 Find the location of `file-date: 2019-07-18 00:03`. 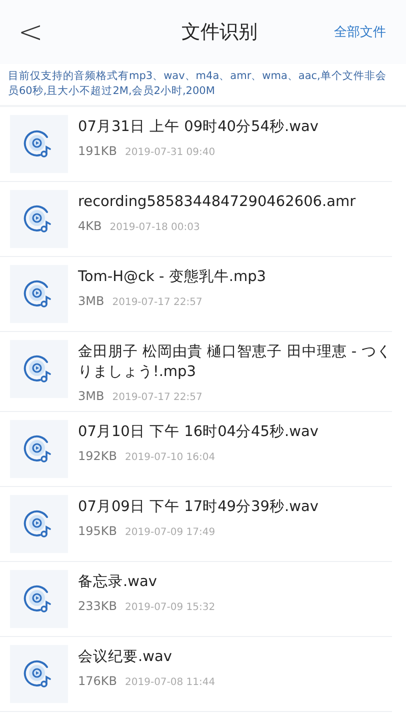

file-date: 2019-07-18 00:03 is located at coordinates (155, 227).